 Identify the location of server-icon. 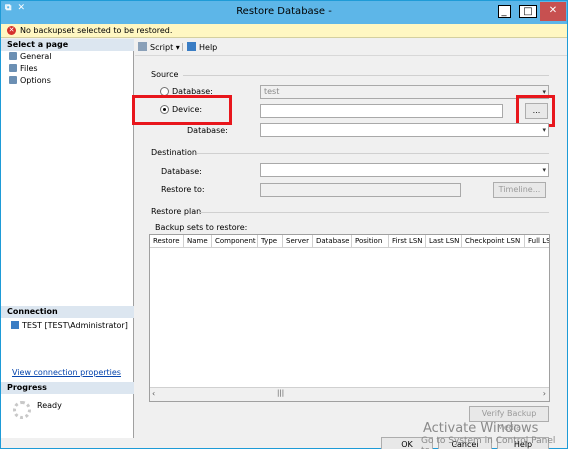
(15, 325).